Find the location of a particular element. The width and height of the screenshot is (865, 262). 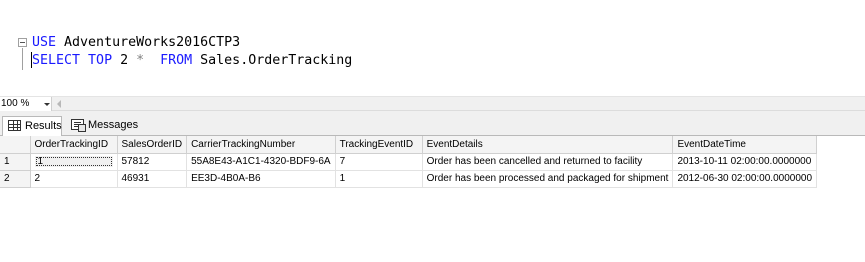

database-name: AdventureWorks2016CTP3 is located at coordinates (148, 42).